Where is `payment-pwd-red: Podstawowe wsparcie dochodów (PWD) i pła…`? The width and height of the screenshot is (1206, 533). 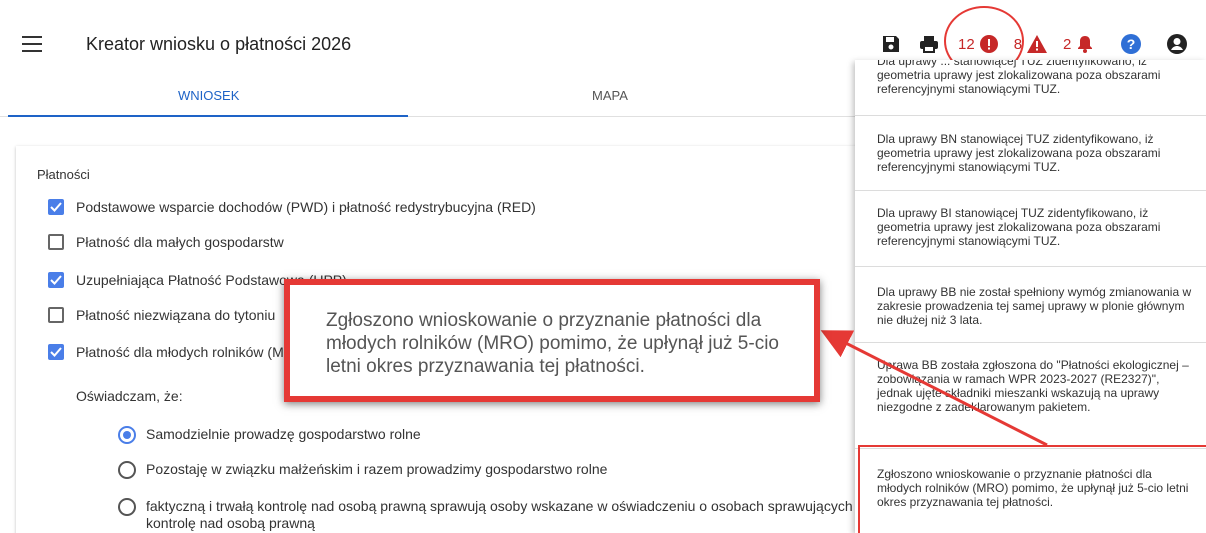 payment-pwd-red: Podstawowe wsparcie dochodów (PWD) i pła… is located at coordinates (292, 207).